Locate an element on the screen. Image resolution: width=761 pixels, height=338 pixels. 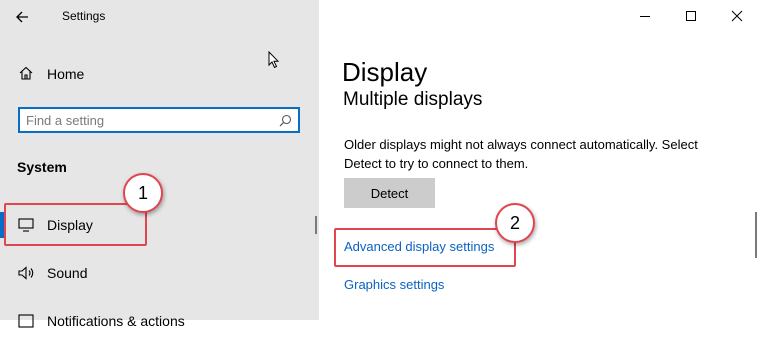
minimize-icon is located at coordinates (645, 16).